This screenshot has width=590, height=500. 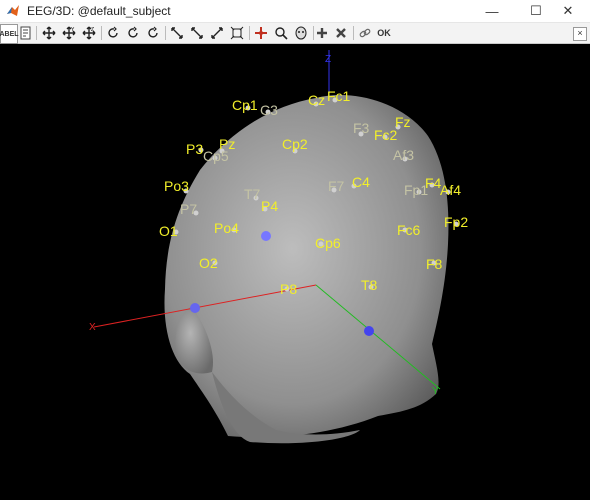 What do you see at coordinates (281, 33) in the screenshot?
I see `zoom-icon` at bounding box center [281, 33].